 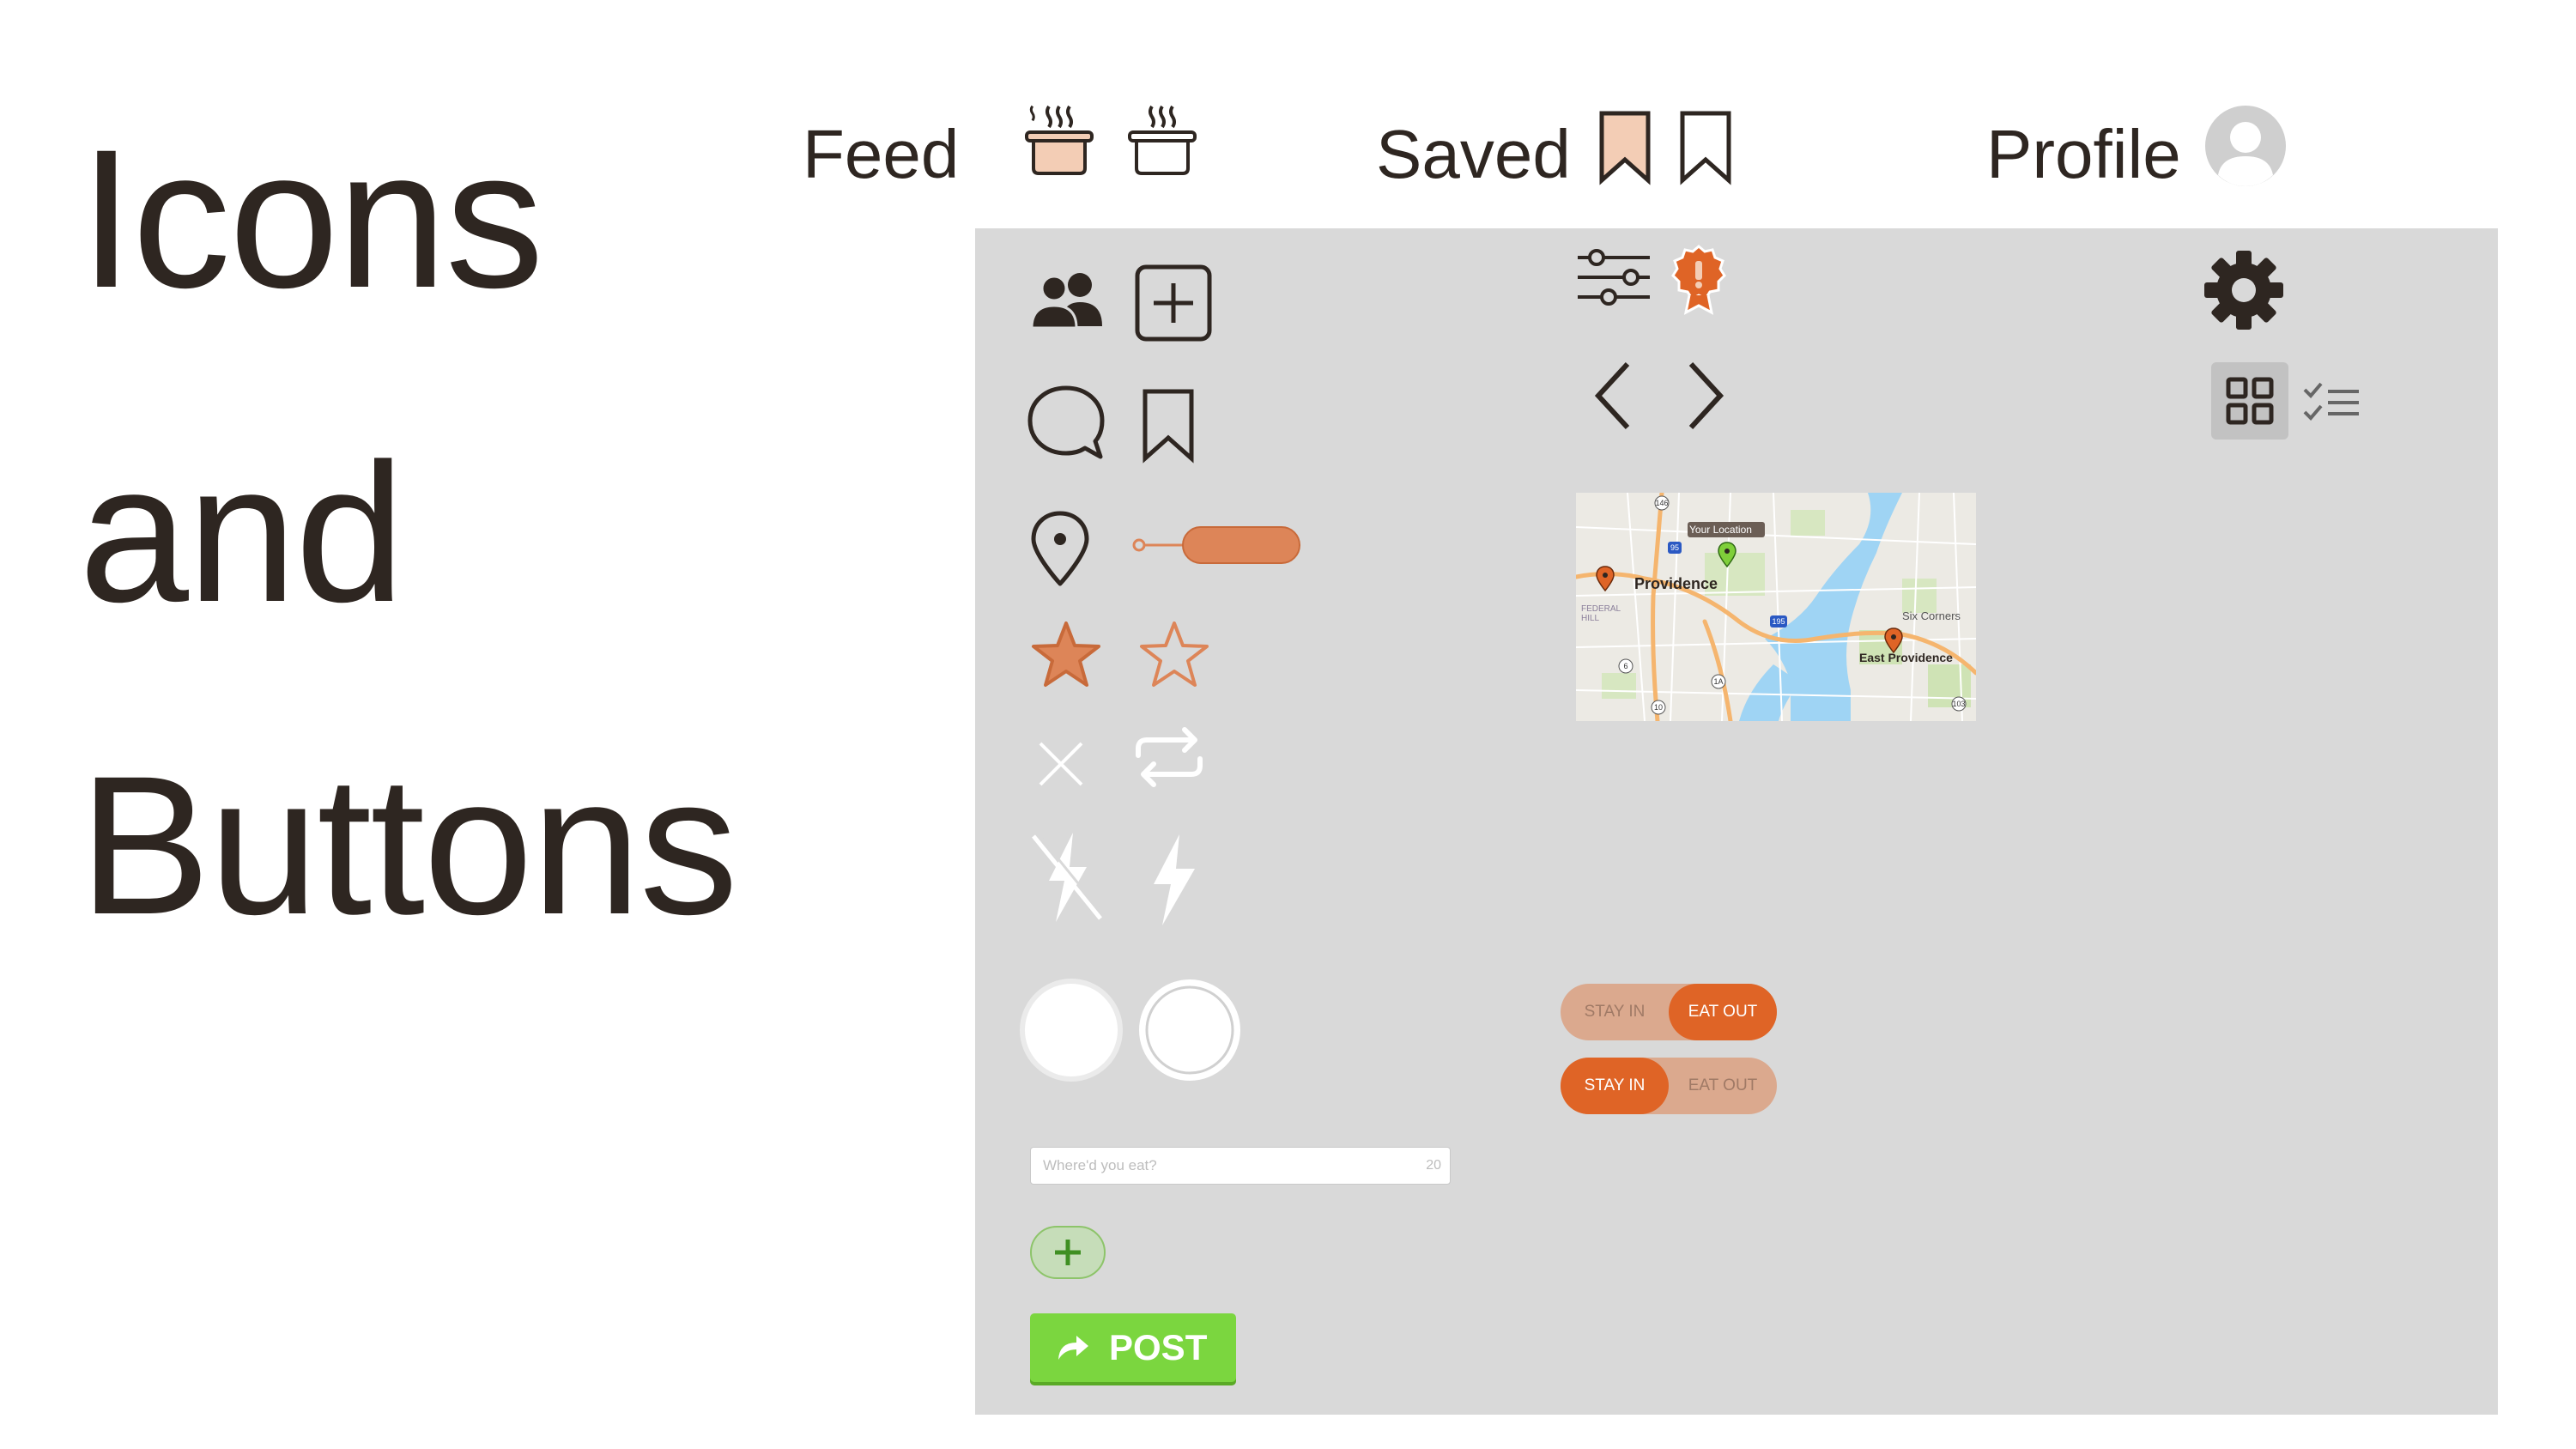 I want to click on map-route-6: 6, so click(x=1625, y=666).